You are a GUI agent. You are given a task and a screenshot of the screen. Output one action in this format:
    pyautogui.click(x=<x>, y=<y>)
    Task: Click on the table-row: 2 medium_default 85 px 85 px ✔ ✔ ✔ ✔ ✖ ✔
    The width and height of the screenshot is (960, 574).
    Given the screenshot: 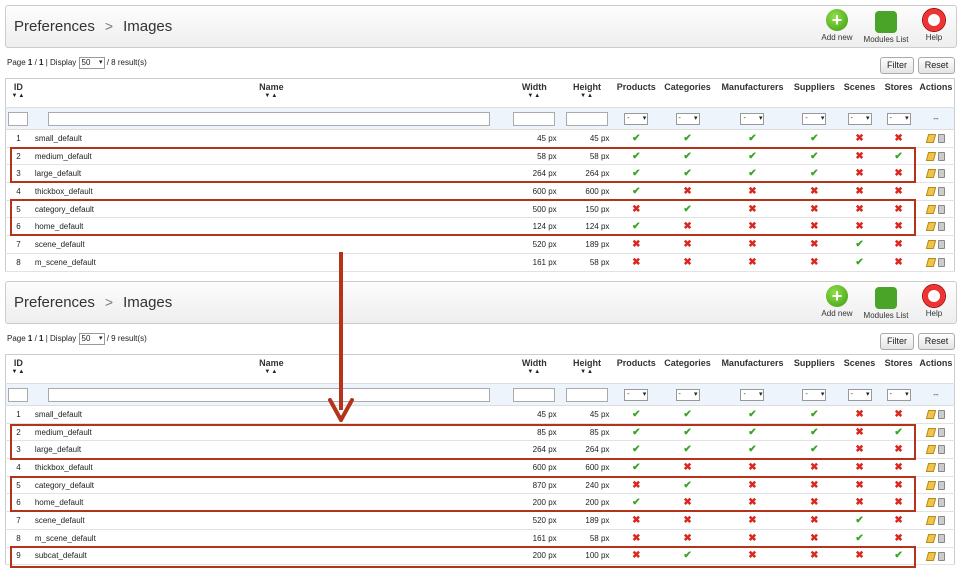 What is the action you would take?
    pyautogui.click(x=480, y=432)
    